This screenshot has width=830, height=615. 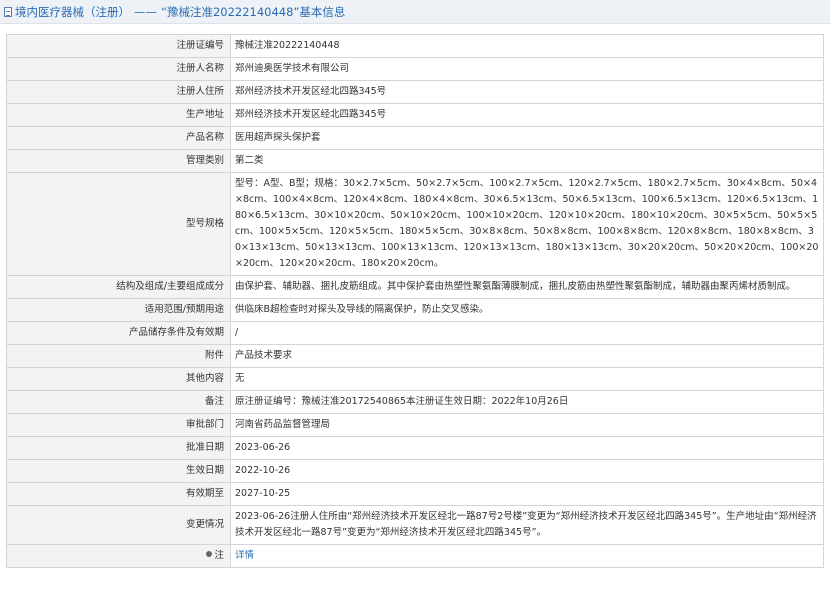 I want to click on row-value: 2023-06-26, so click(x=527, y=448).